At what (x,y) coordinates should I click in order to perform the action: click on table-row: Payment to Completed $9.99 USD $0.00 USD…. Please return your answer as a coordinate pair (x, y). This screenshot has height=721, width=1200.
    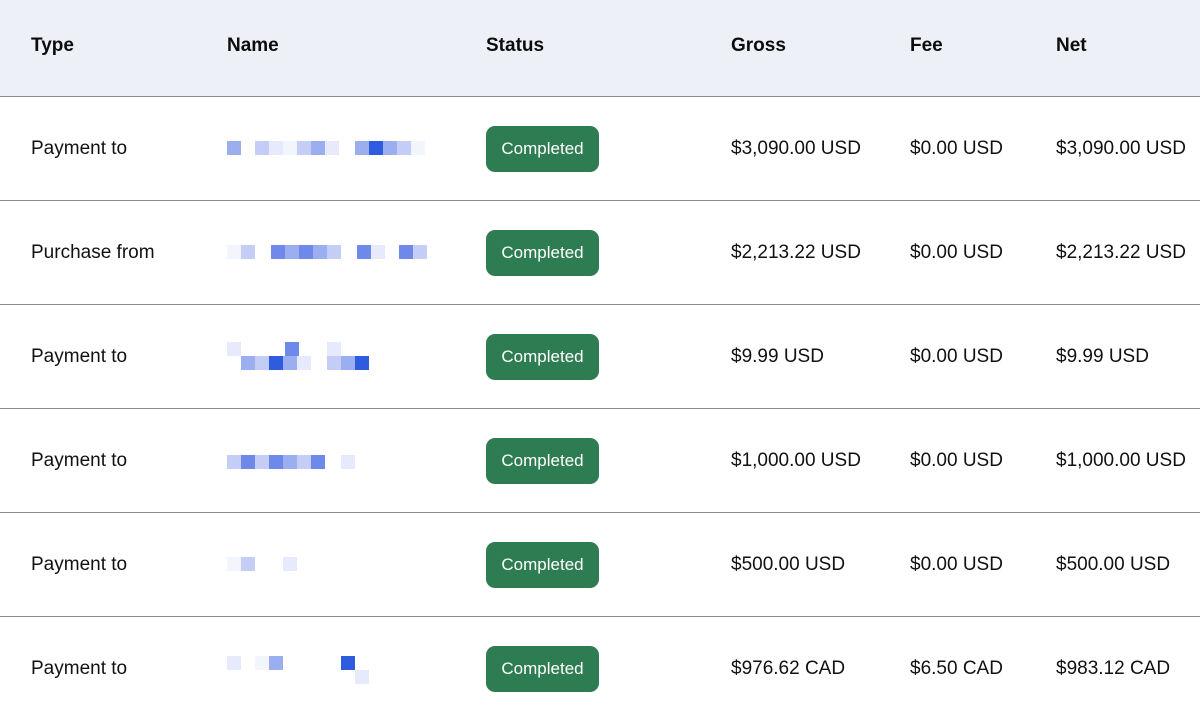
    Looking at the image, I should click on (600, 357).